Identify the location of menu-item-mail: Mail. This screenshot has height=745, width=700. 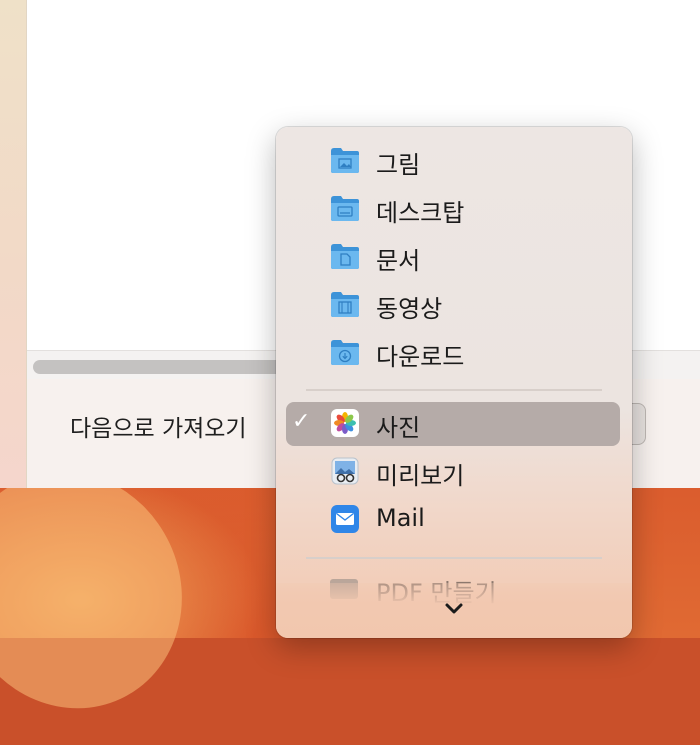
(453, 520).